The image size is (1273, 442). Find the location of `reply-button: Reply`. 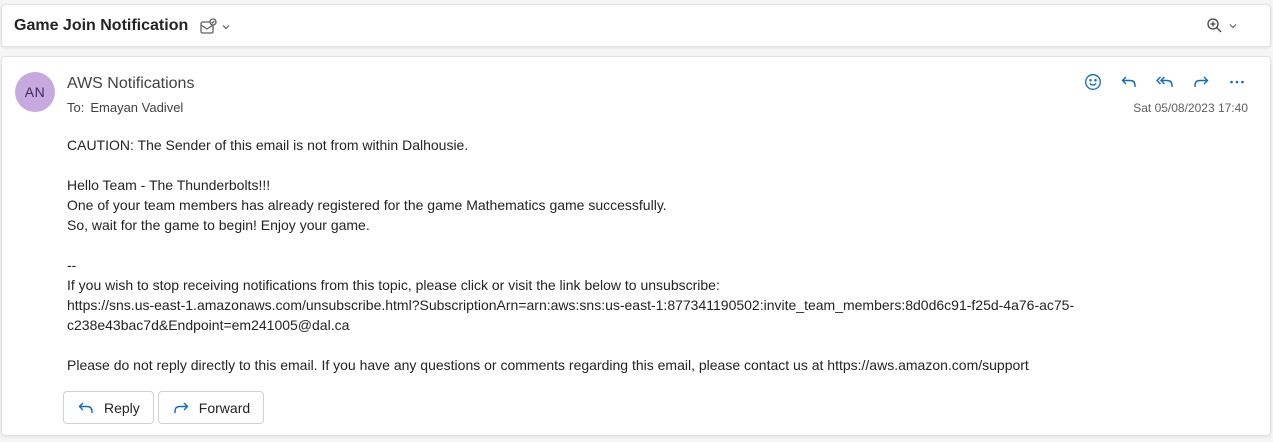

reply-button: Reply is located at coordinates (108, 407).